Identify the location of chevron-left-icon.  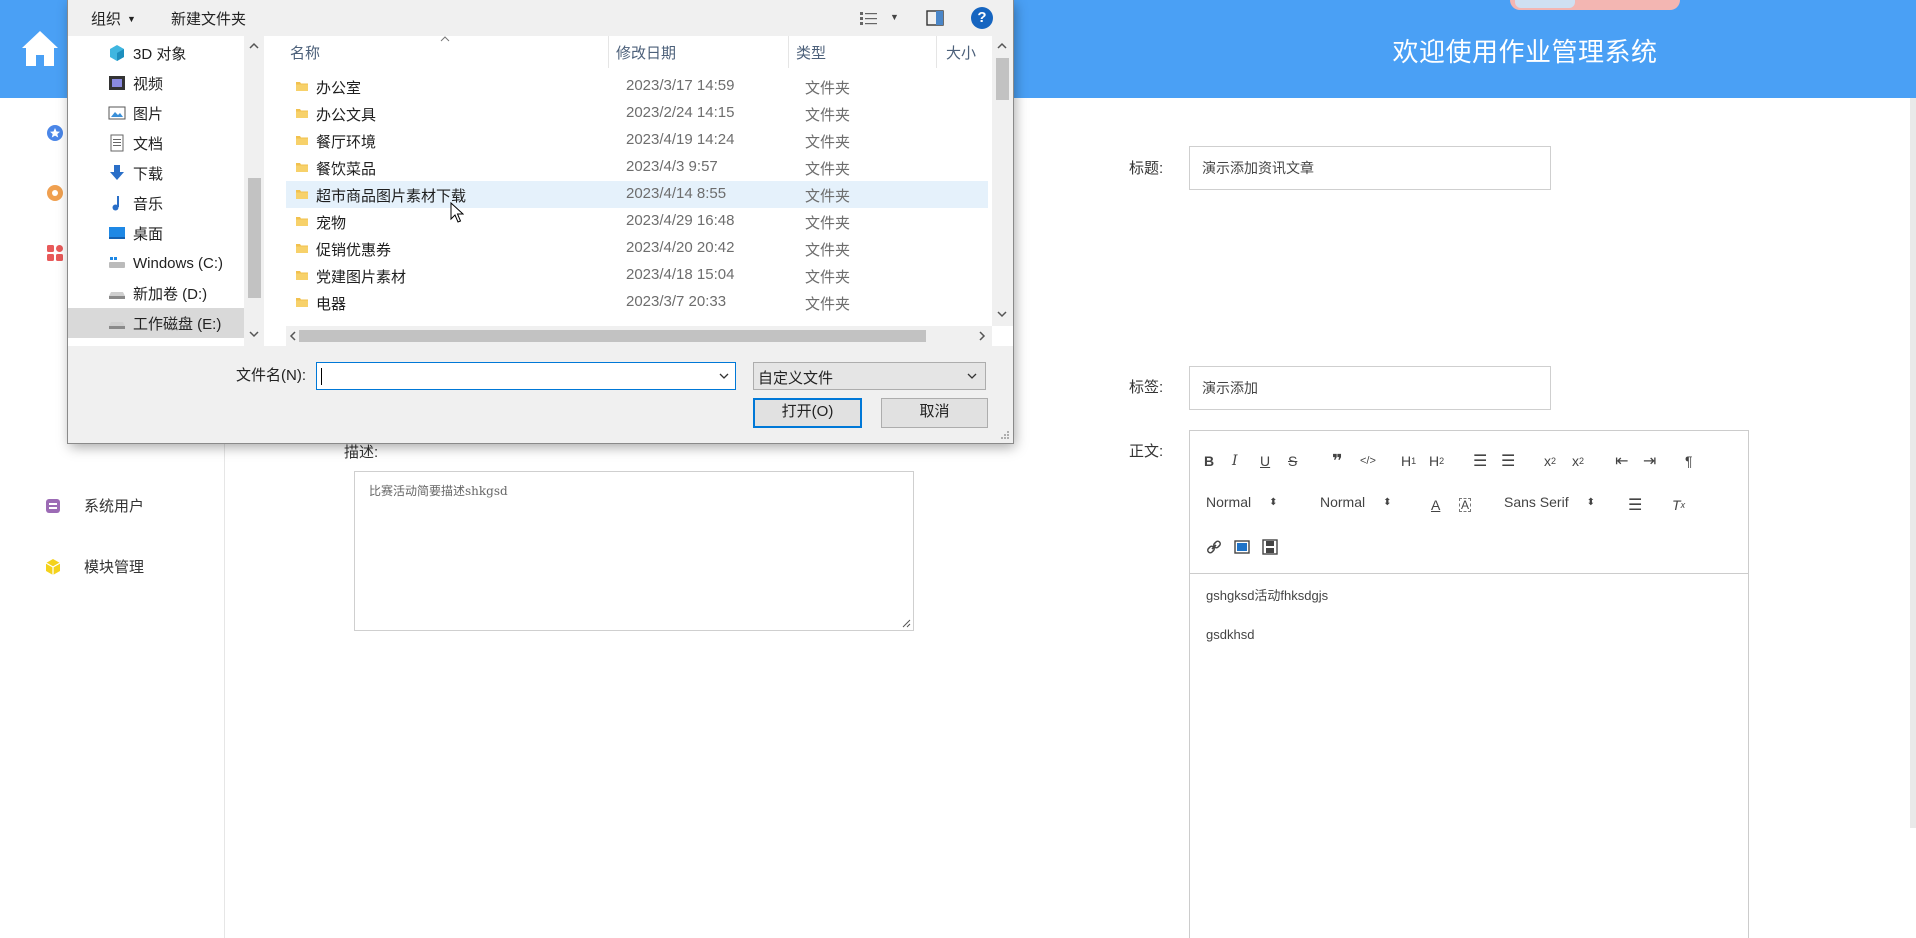
(293, 336).